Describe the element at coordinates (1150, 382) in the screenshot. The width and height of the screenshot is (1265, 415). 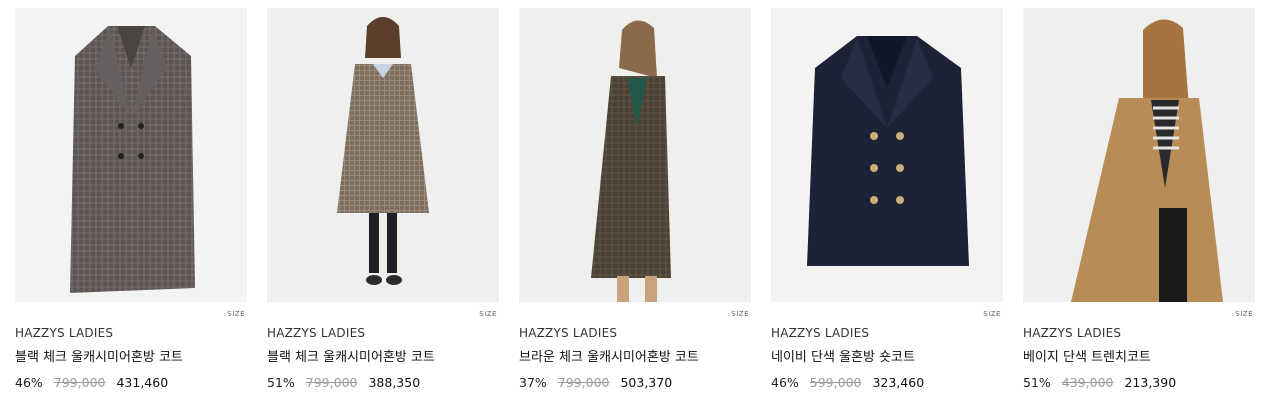
I see `sale-price: 213,390` at that location.